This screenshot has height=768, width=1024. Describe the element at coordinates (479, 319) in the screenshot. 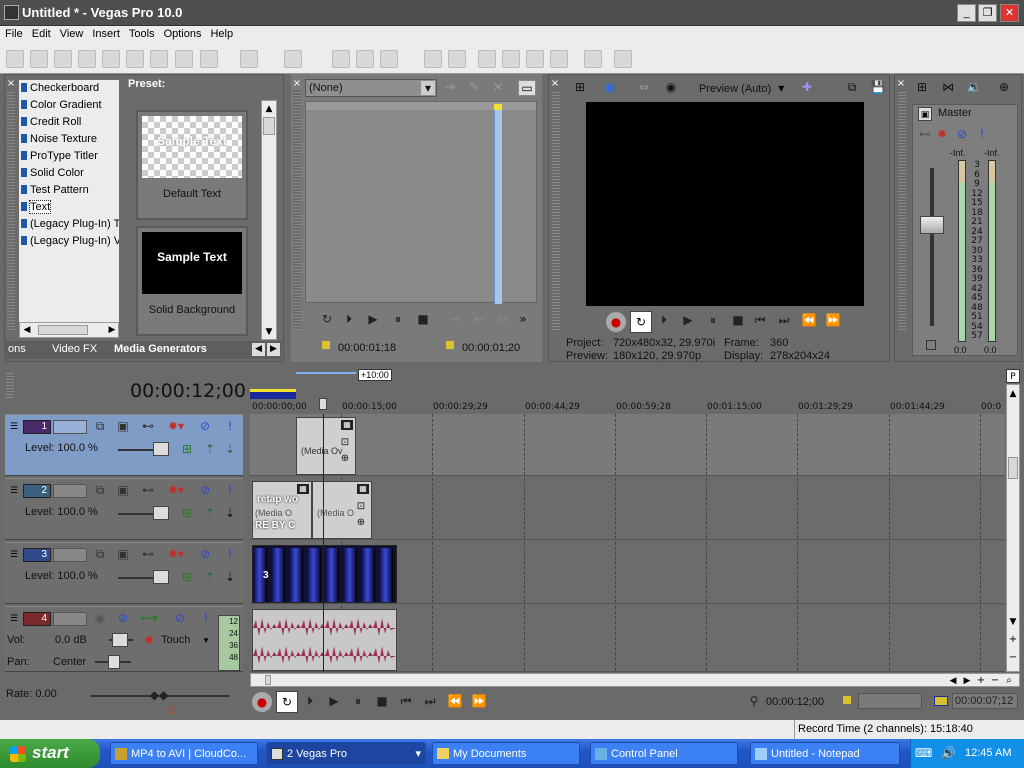

I see `overwrite-icon: ⇤` at that location.